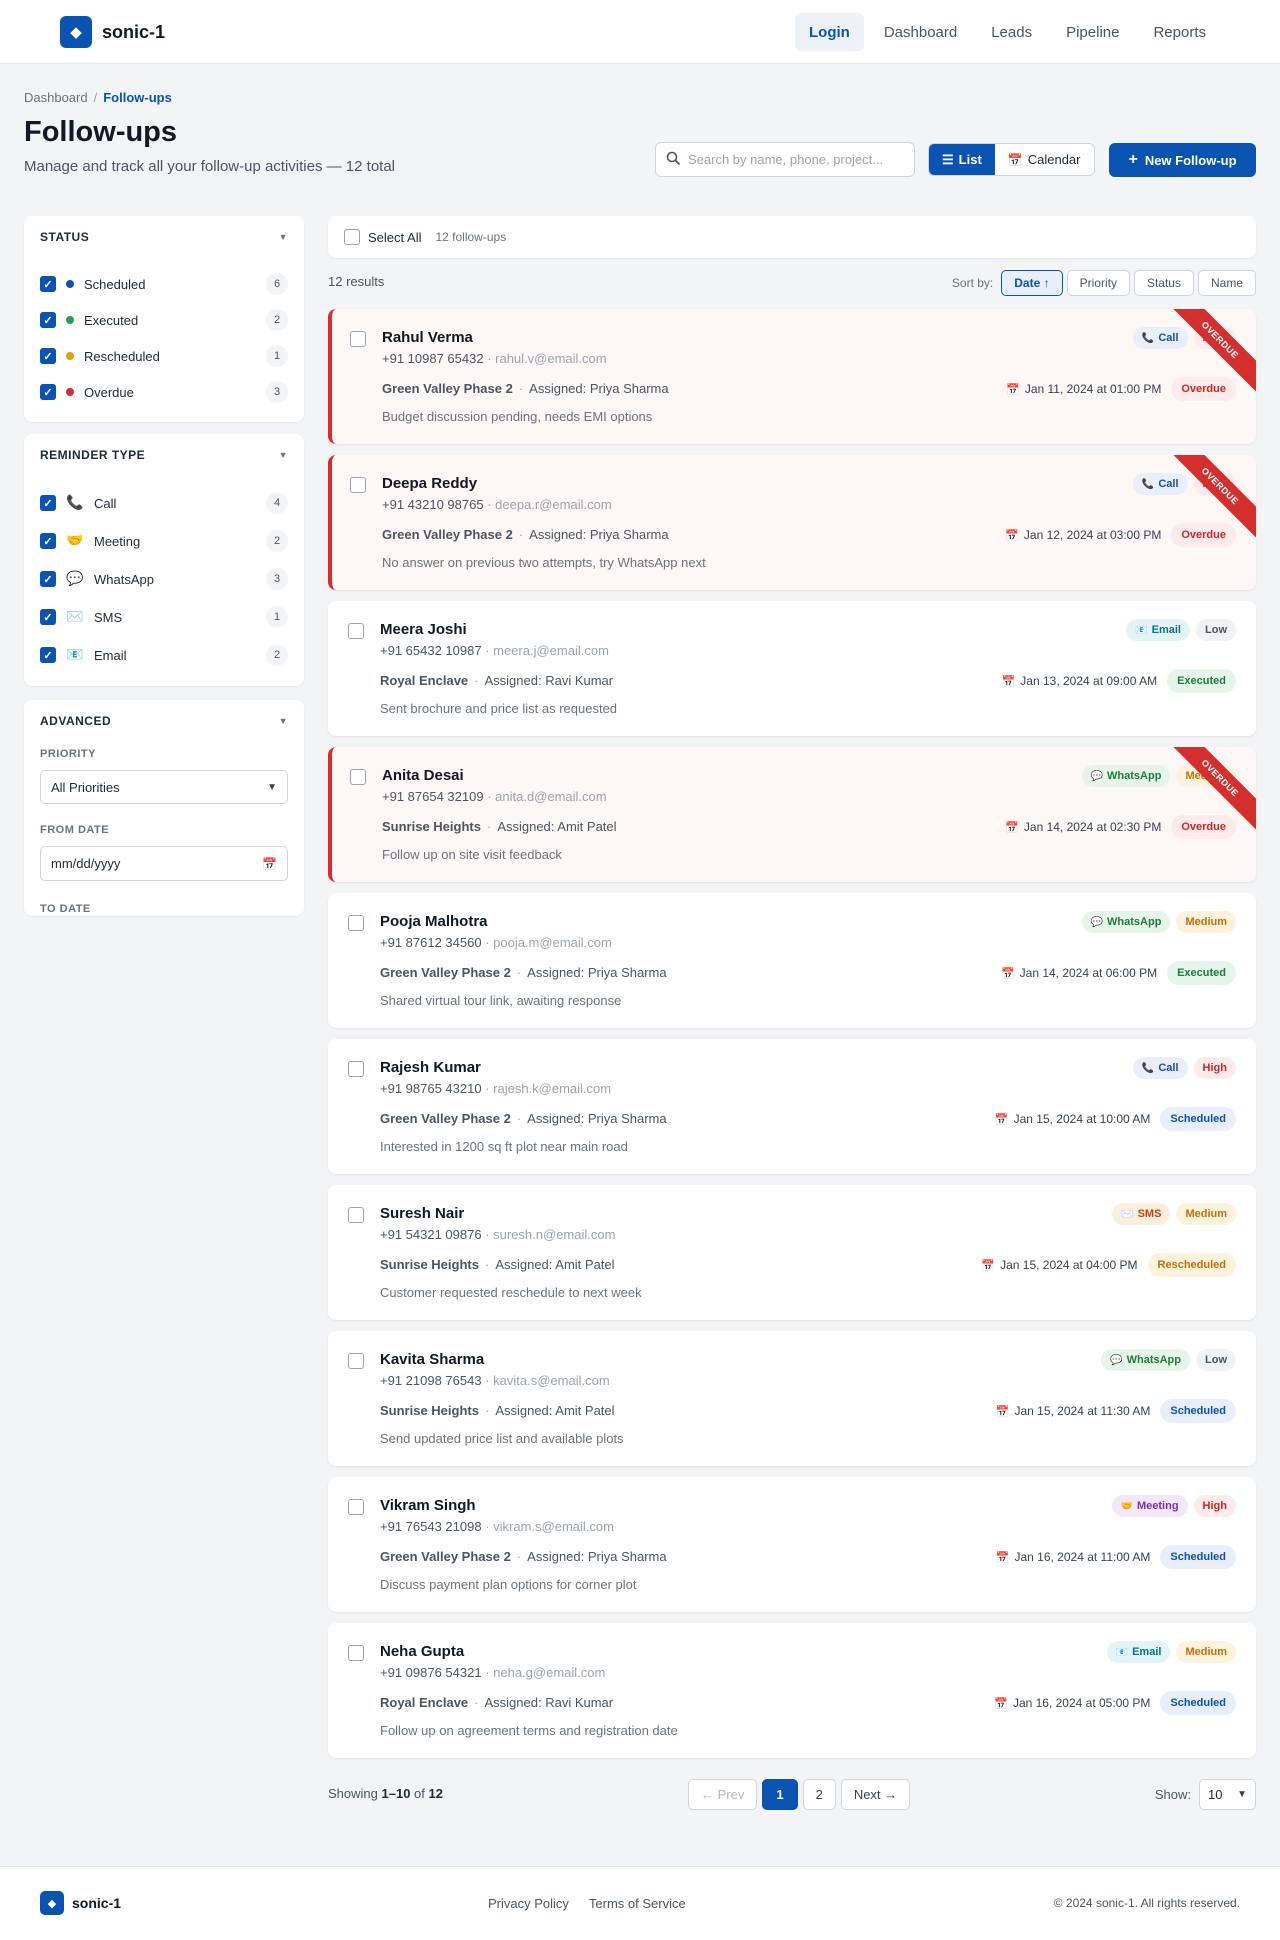  What do you see at coordinates (497, 504) in the screenshot?
I see `contact-info: +91 43210 98765 · deepa.r@email.com` at bounding box center [497, 504].